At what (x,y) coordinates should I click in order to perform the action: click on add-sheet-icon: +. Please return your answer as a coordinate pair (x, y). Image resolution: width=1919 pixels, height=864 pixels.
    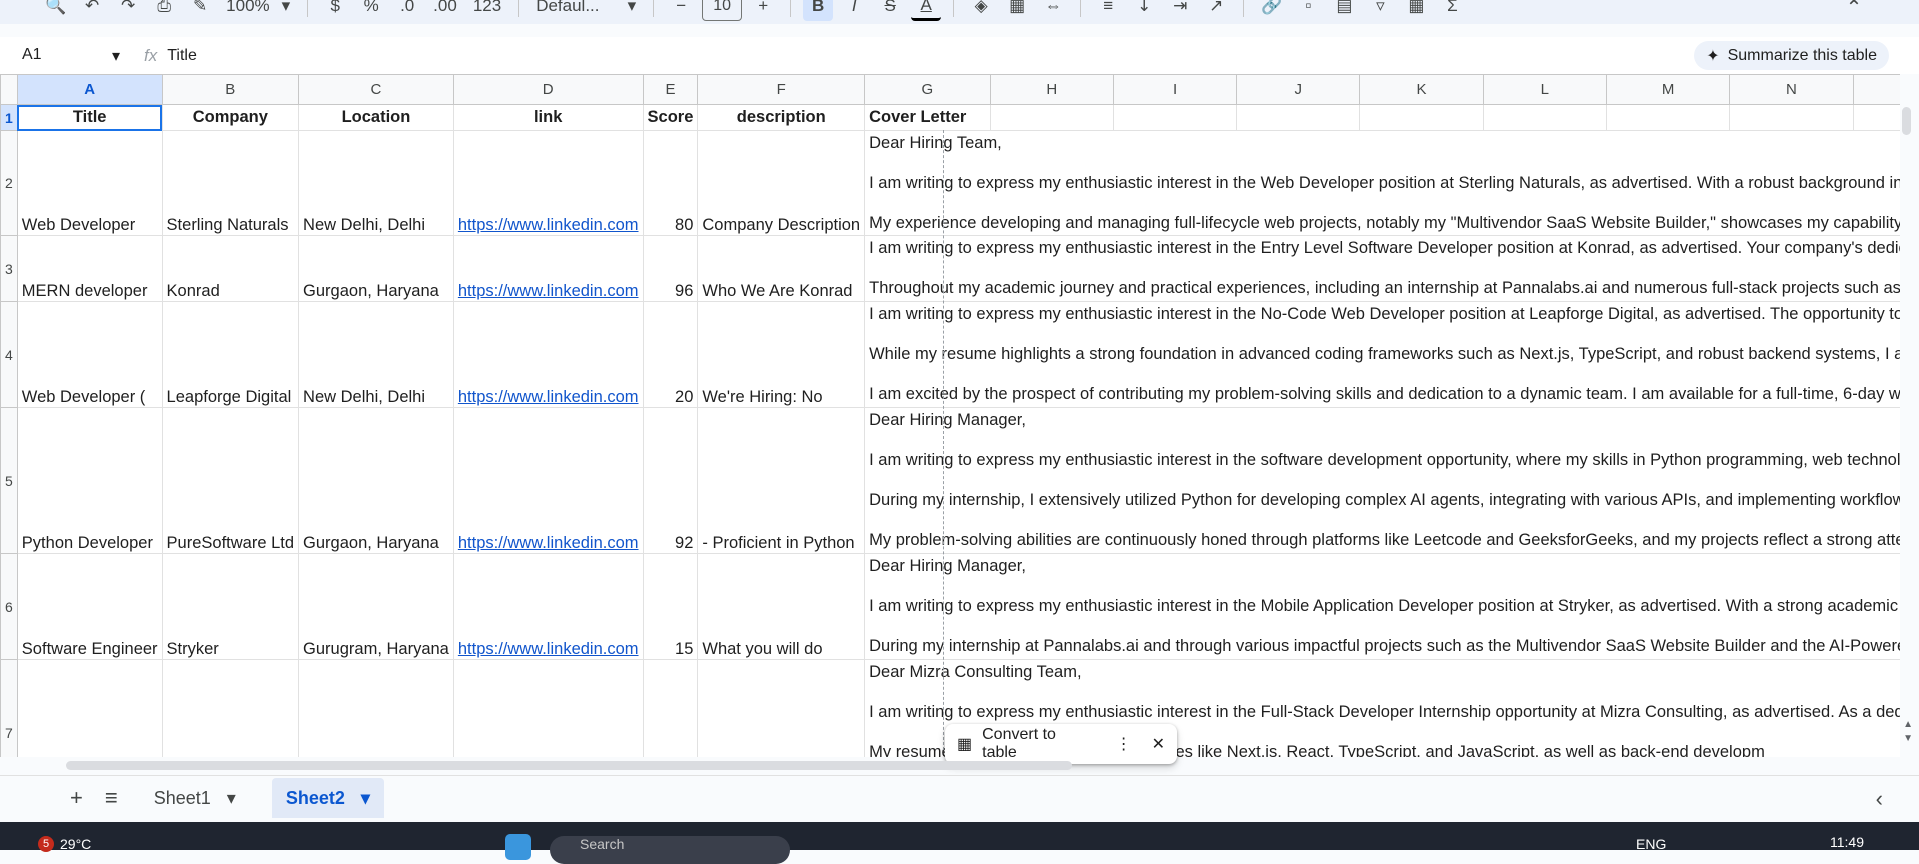
    Looking at the image, I should click on (76, 798).